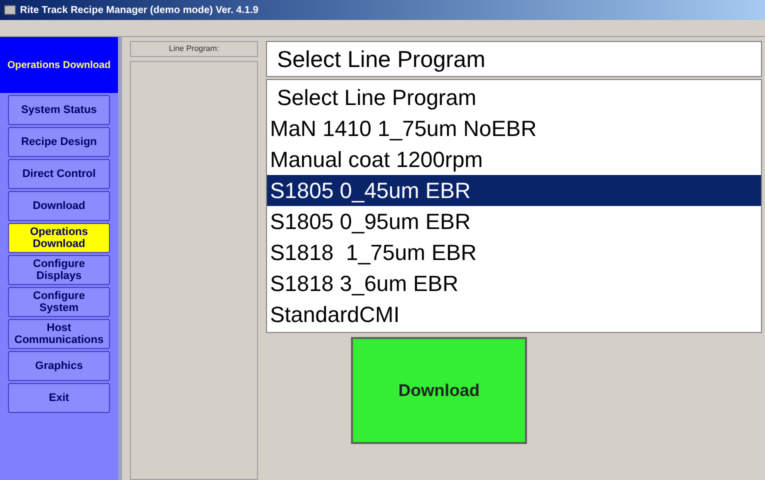  Describe the element at coordinates (514, 221) in the screenshot. I see `dropdown-option: S1805 0_95um EBR` at that location.